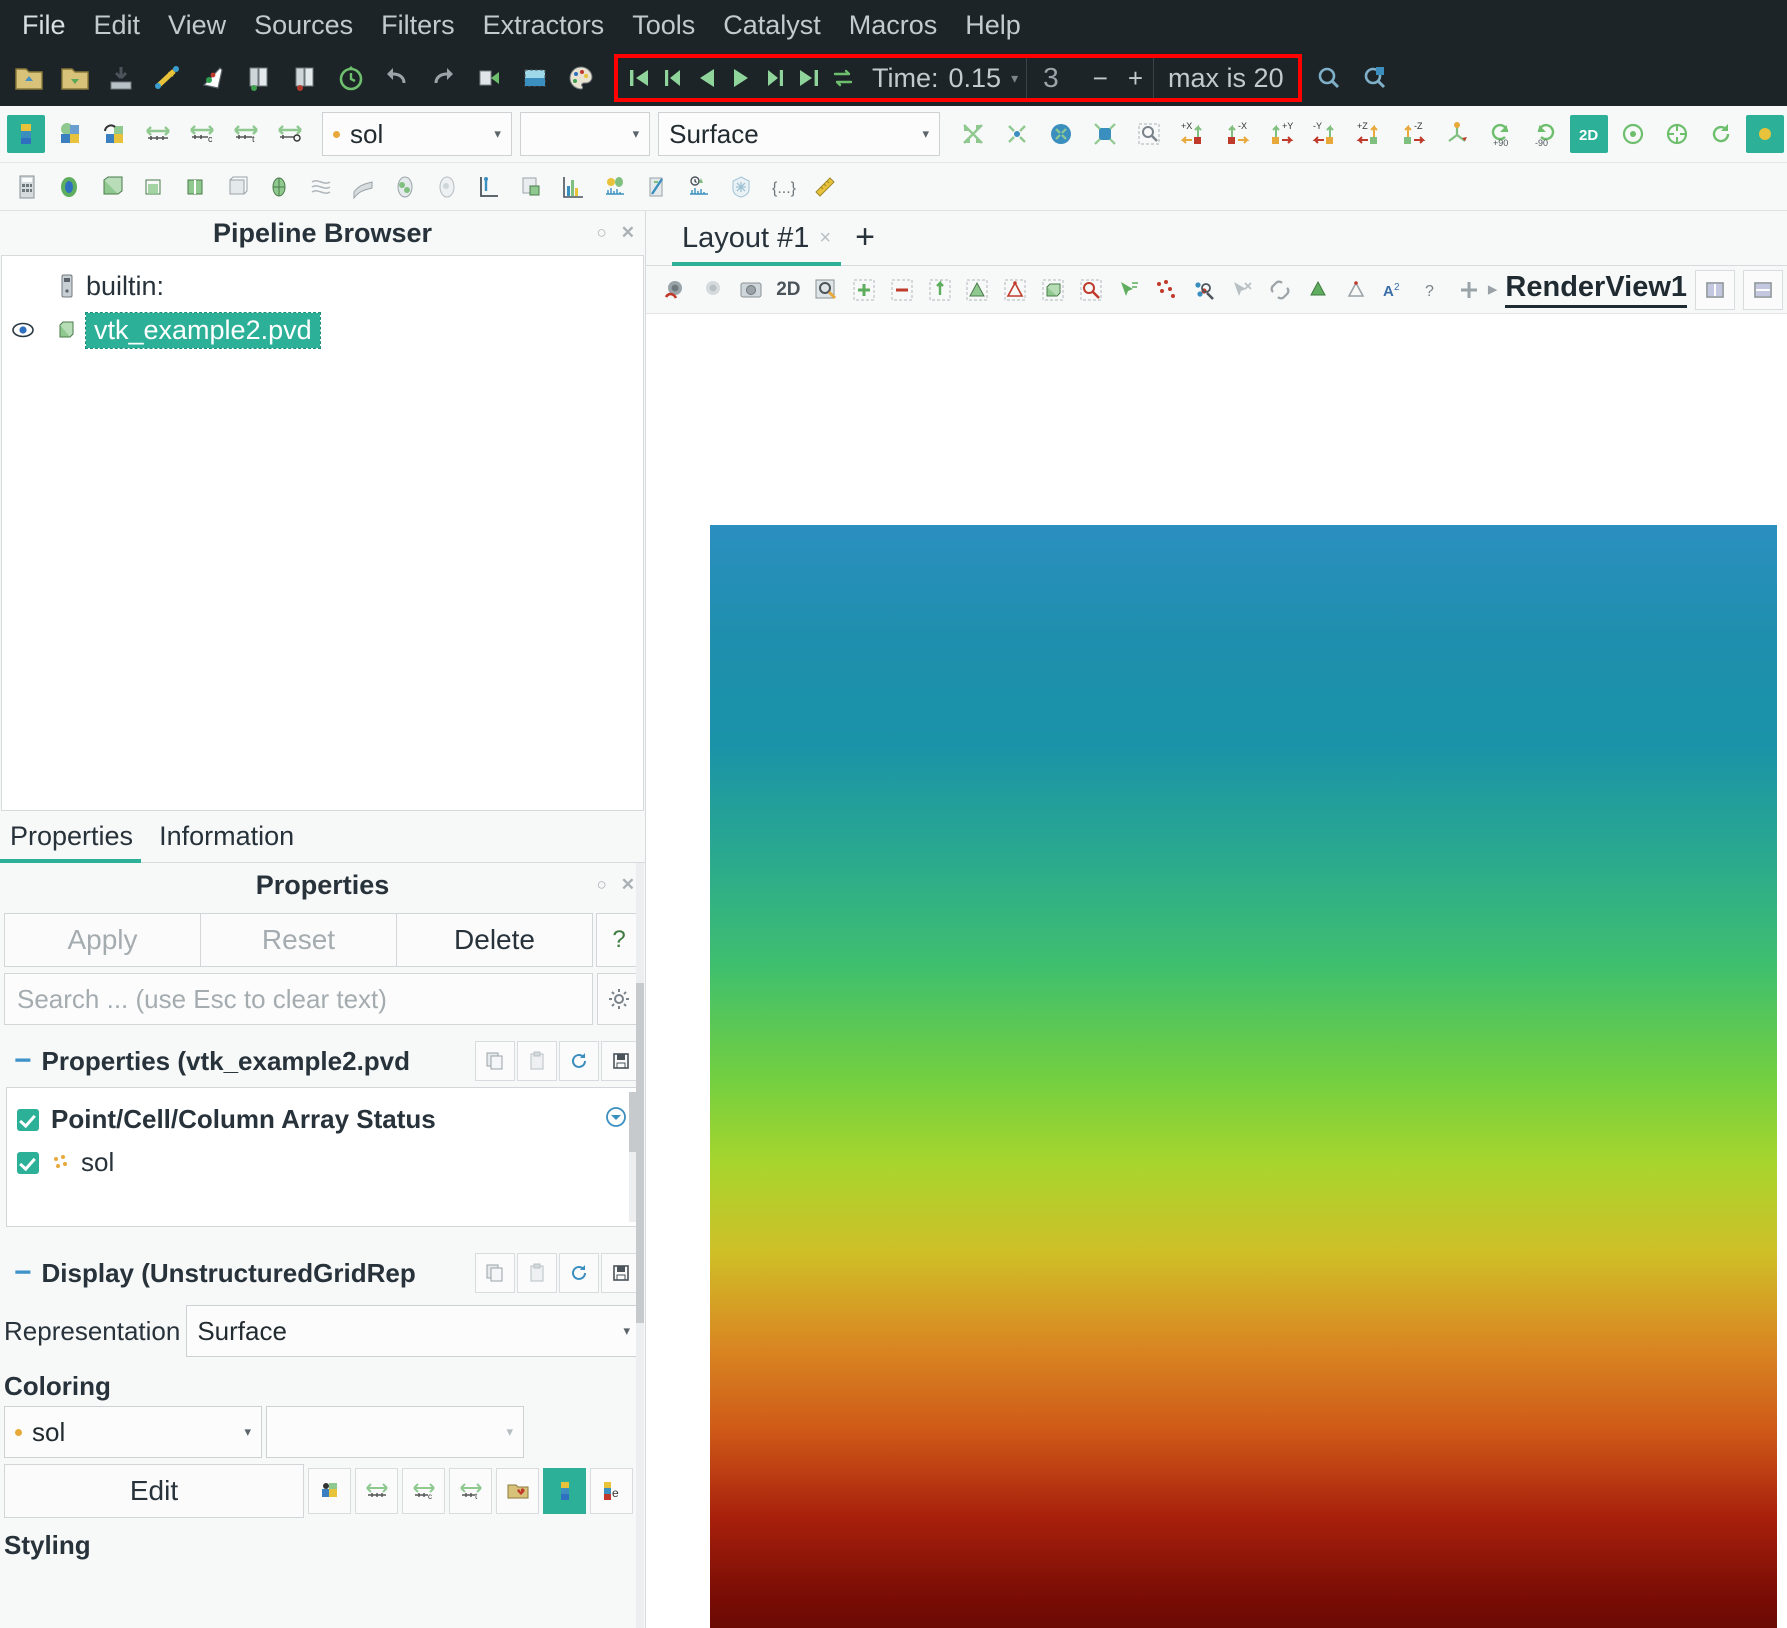 The width and height of the screenshot is (1787, 1628). I want to click on menu-edit: Edit, so click(117, 25).